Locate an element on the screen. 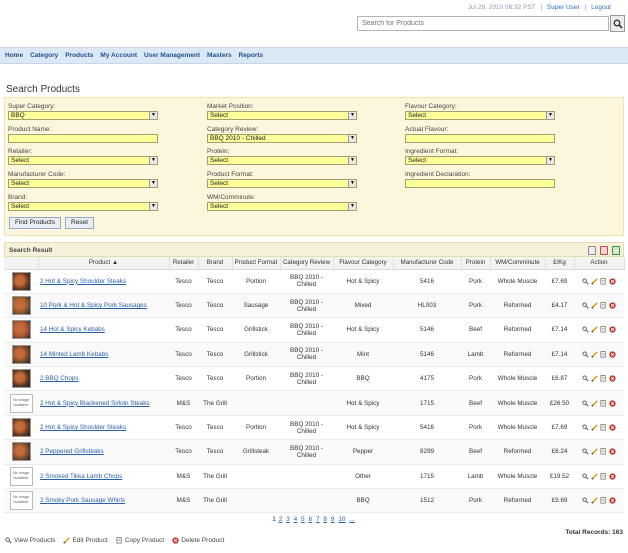  page-link: 4 is located at coordinates (296, 519).